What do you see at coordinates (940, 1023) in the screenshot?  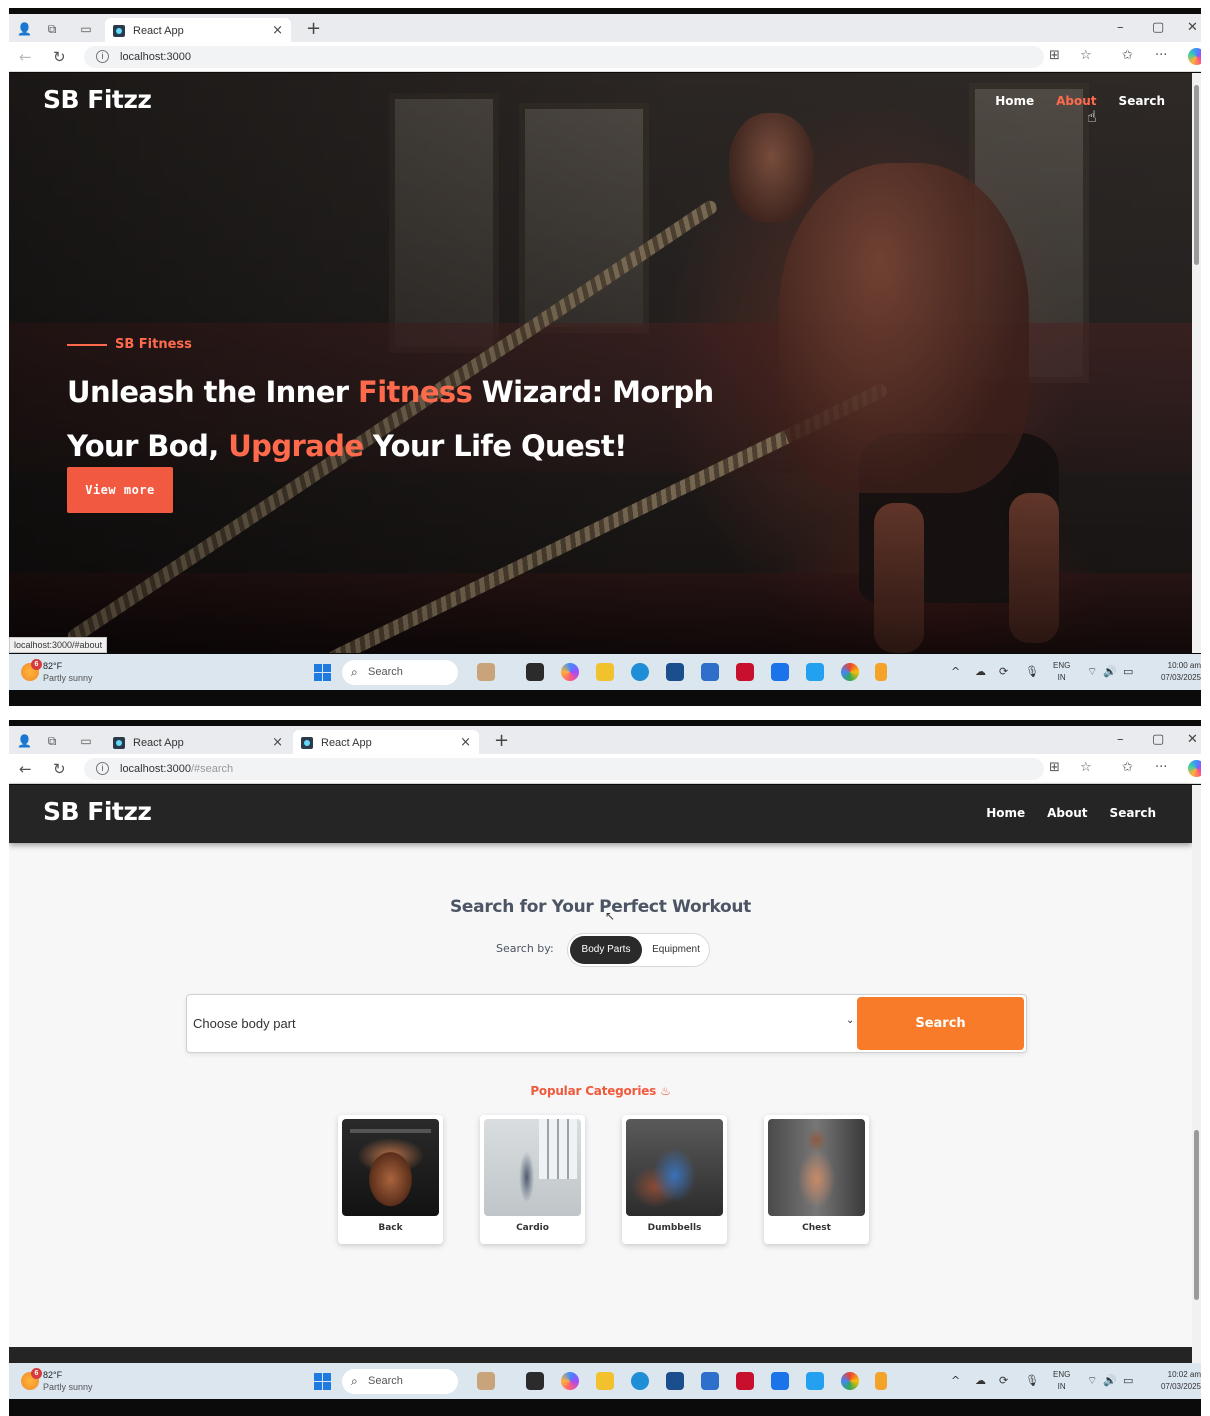 I see `search-button: Search` at bounding box center [940, 1023].